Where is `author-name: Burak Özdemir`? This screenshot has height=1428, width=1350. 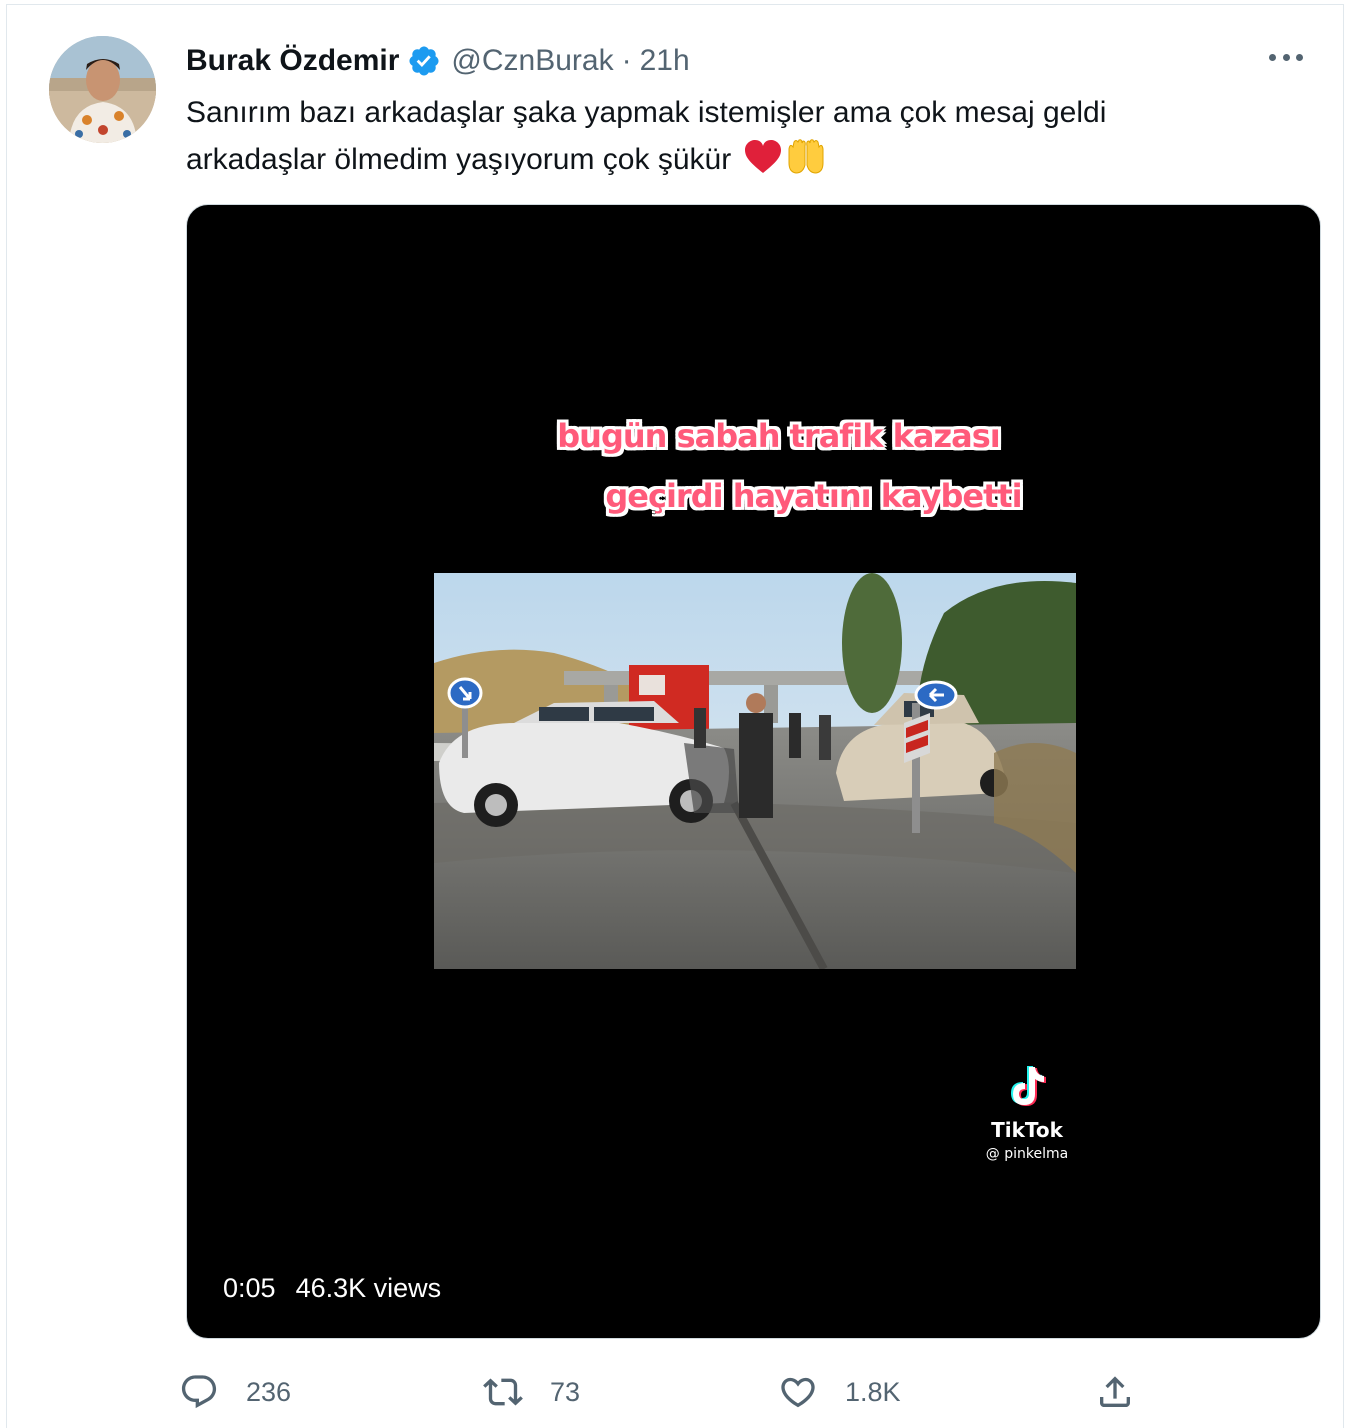 author-name: Burak Özdemir is located at coordinates (292, 61).